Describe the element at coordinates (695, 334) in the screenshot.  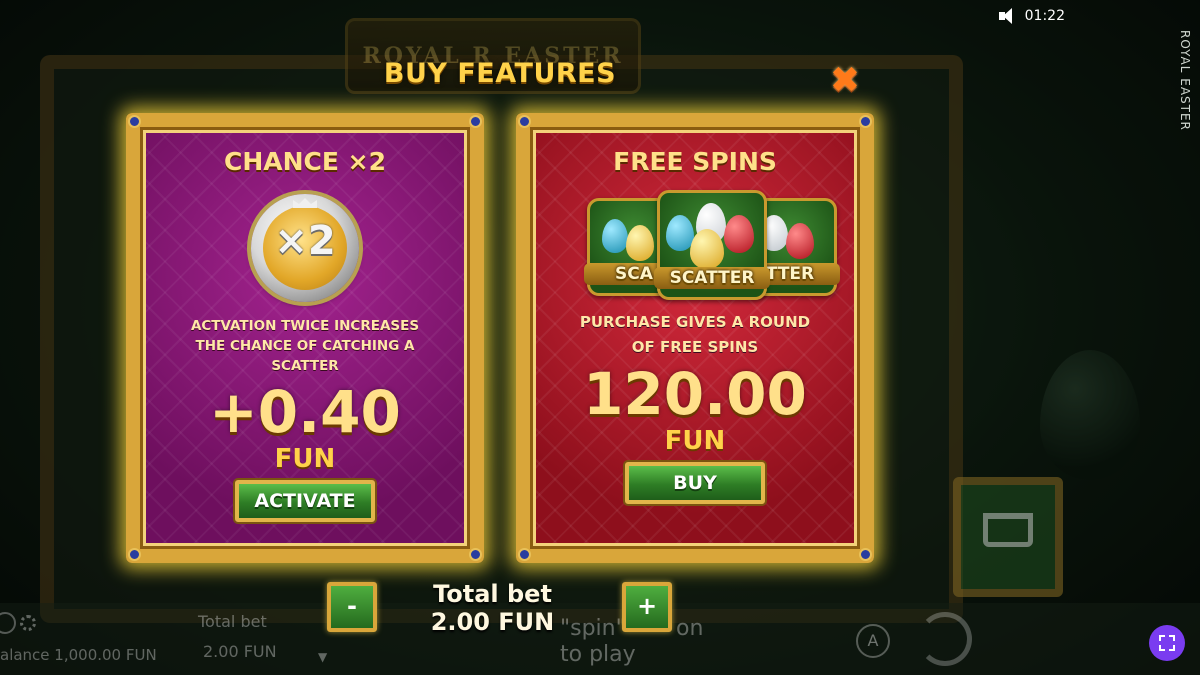
I see `card-description: PURCHASE GIVES A ROUND OF FREE SPINS` at that location.